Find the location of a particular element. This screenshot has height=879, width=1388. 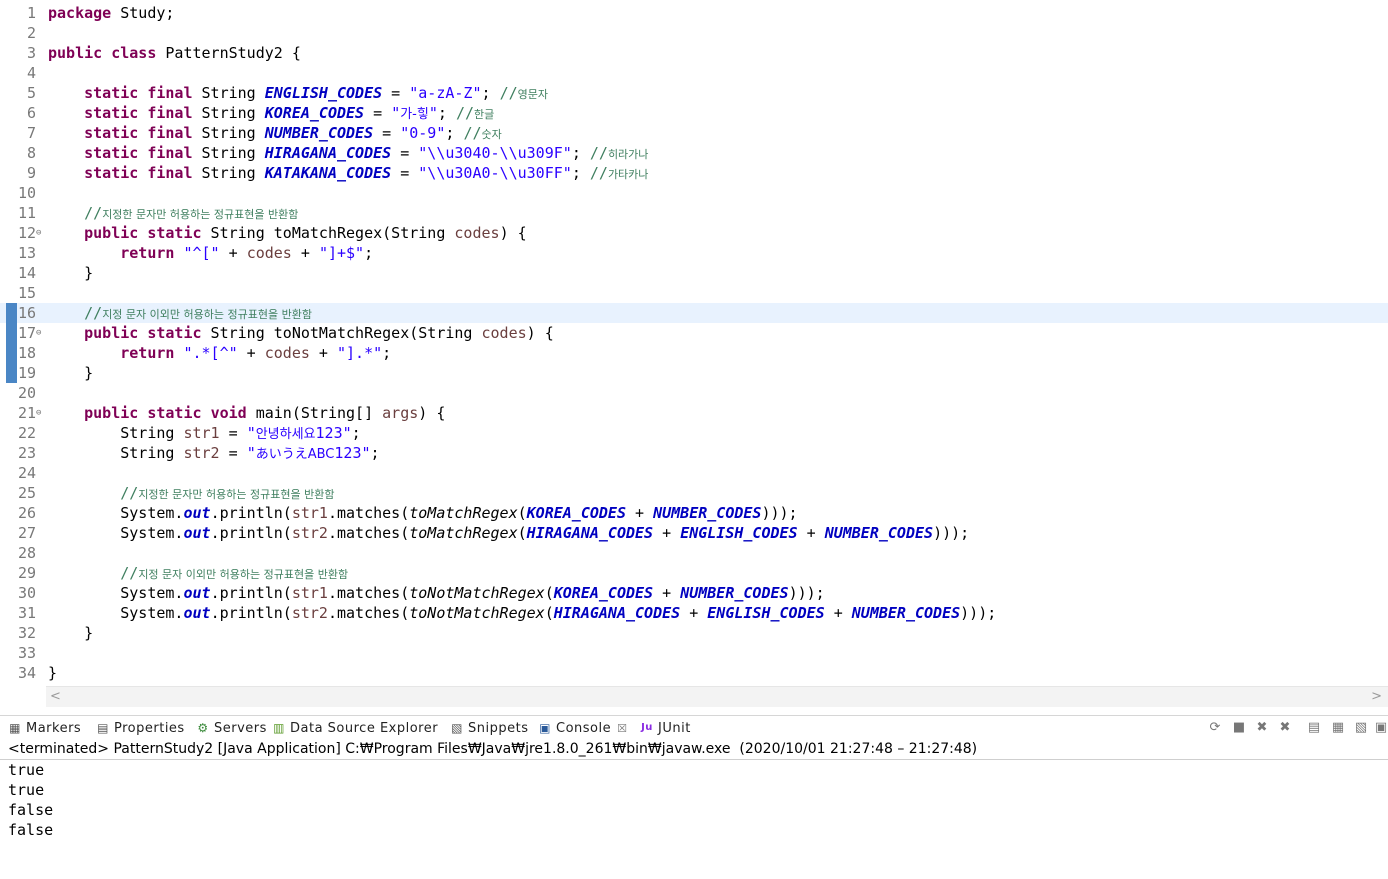

tab-snippets: ▧ Snippets is located at coordinates (489, 728).